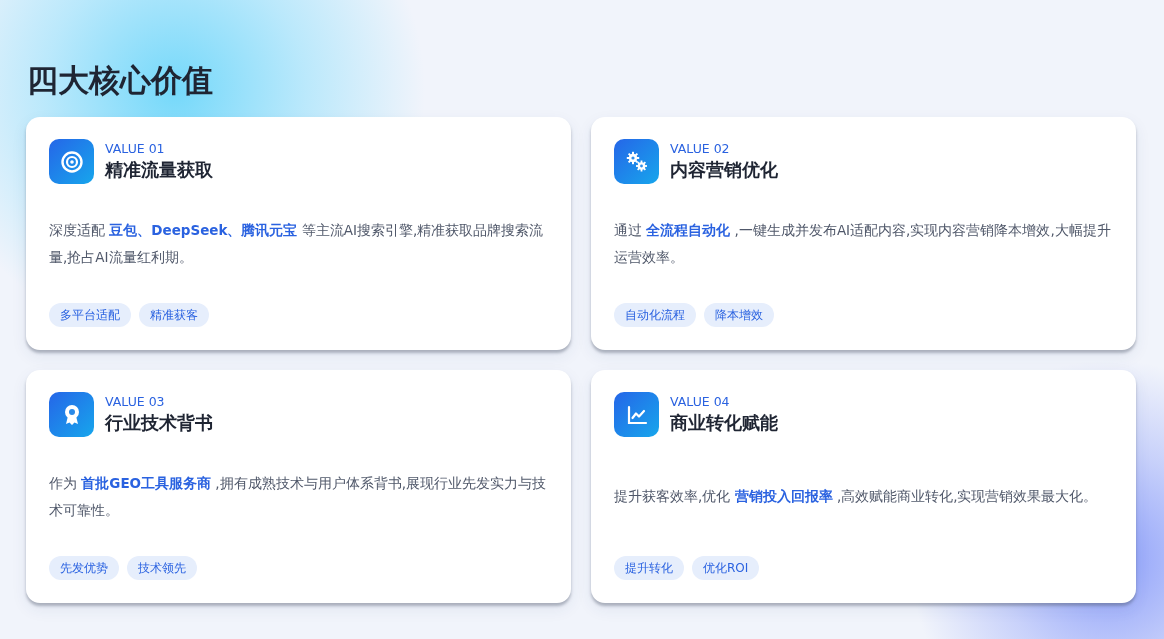 The width and height of the screenshot is (1164, 639). I want to click on tag: 多平台适配, so click(90, 315).